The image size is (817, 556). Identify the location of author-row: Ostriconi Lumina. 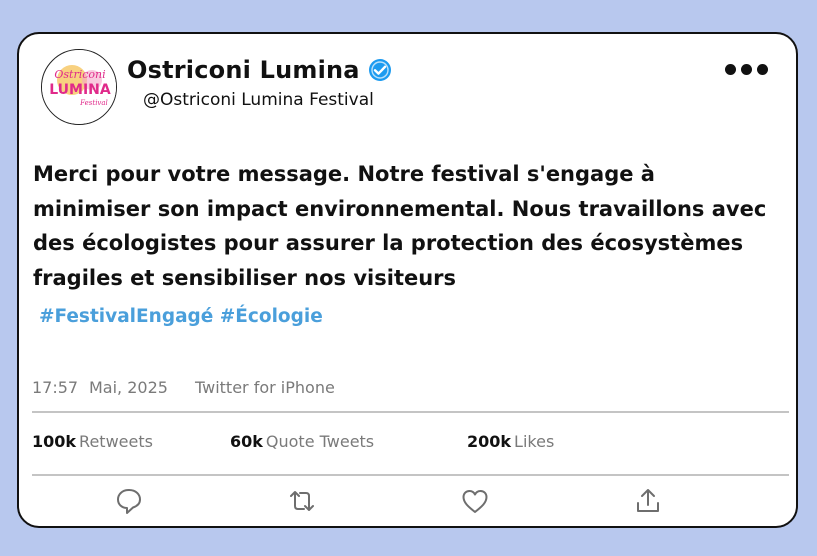
(259, 70).